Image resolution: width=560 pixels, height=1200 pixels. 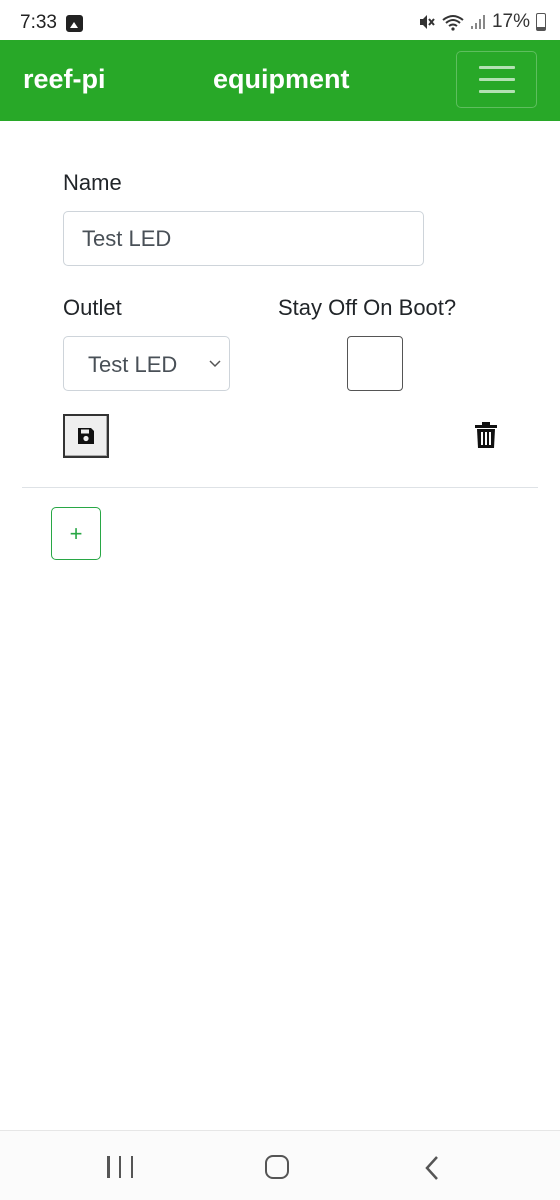 I want to click on battery-icon, so click(x=541, y=22).